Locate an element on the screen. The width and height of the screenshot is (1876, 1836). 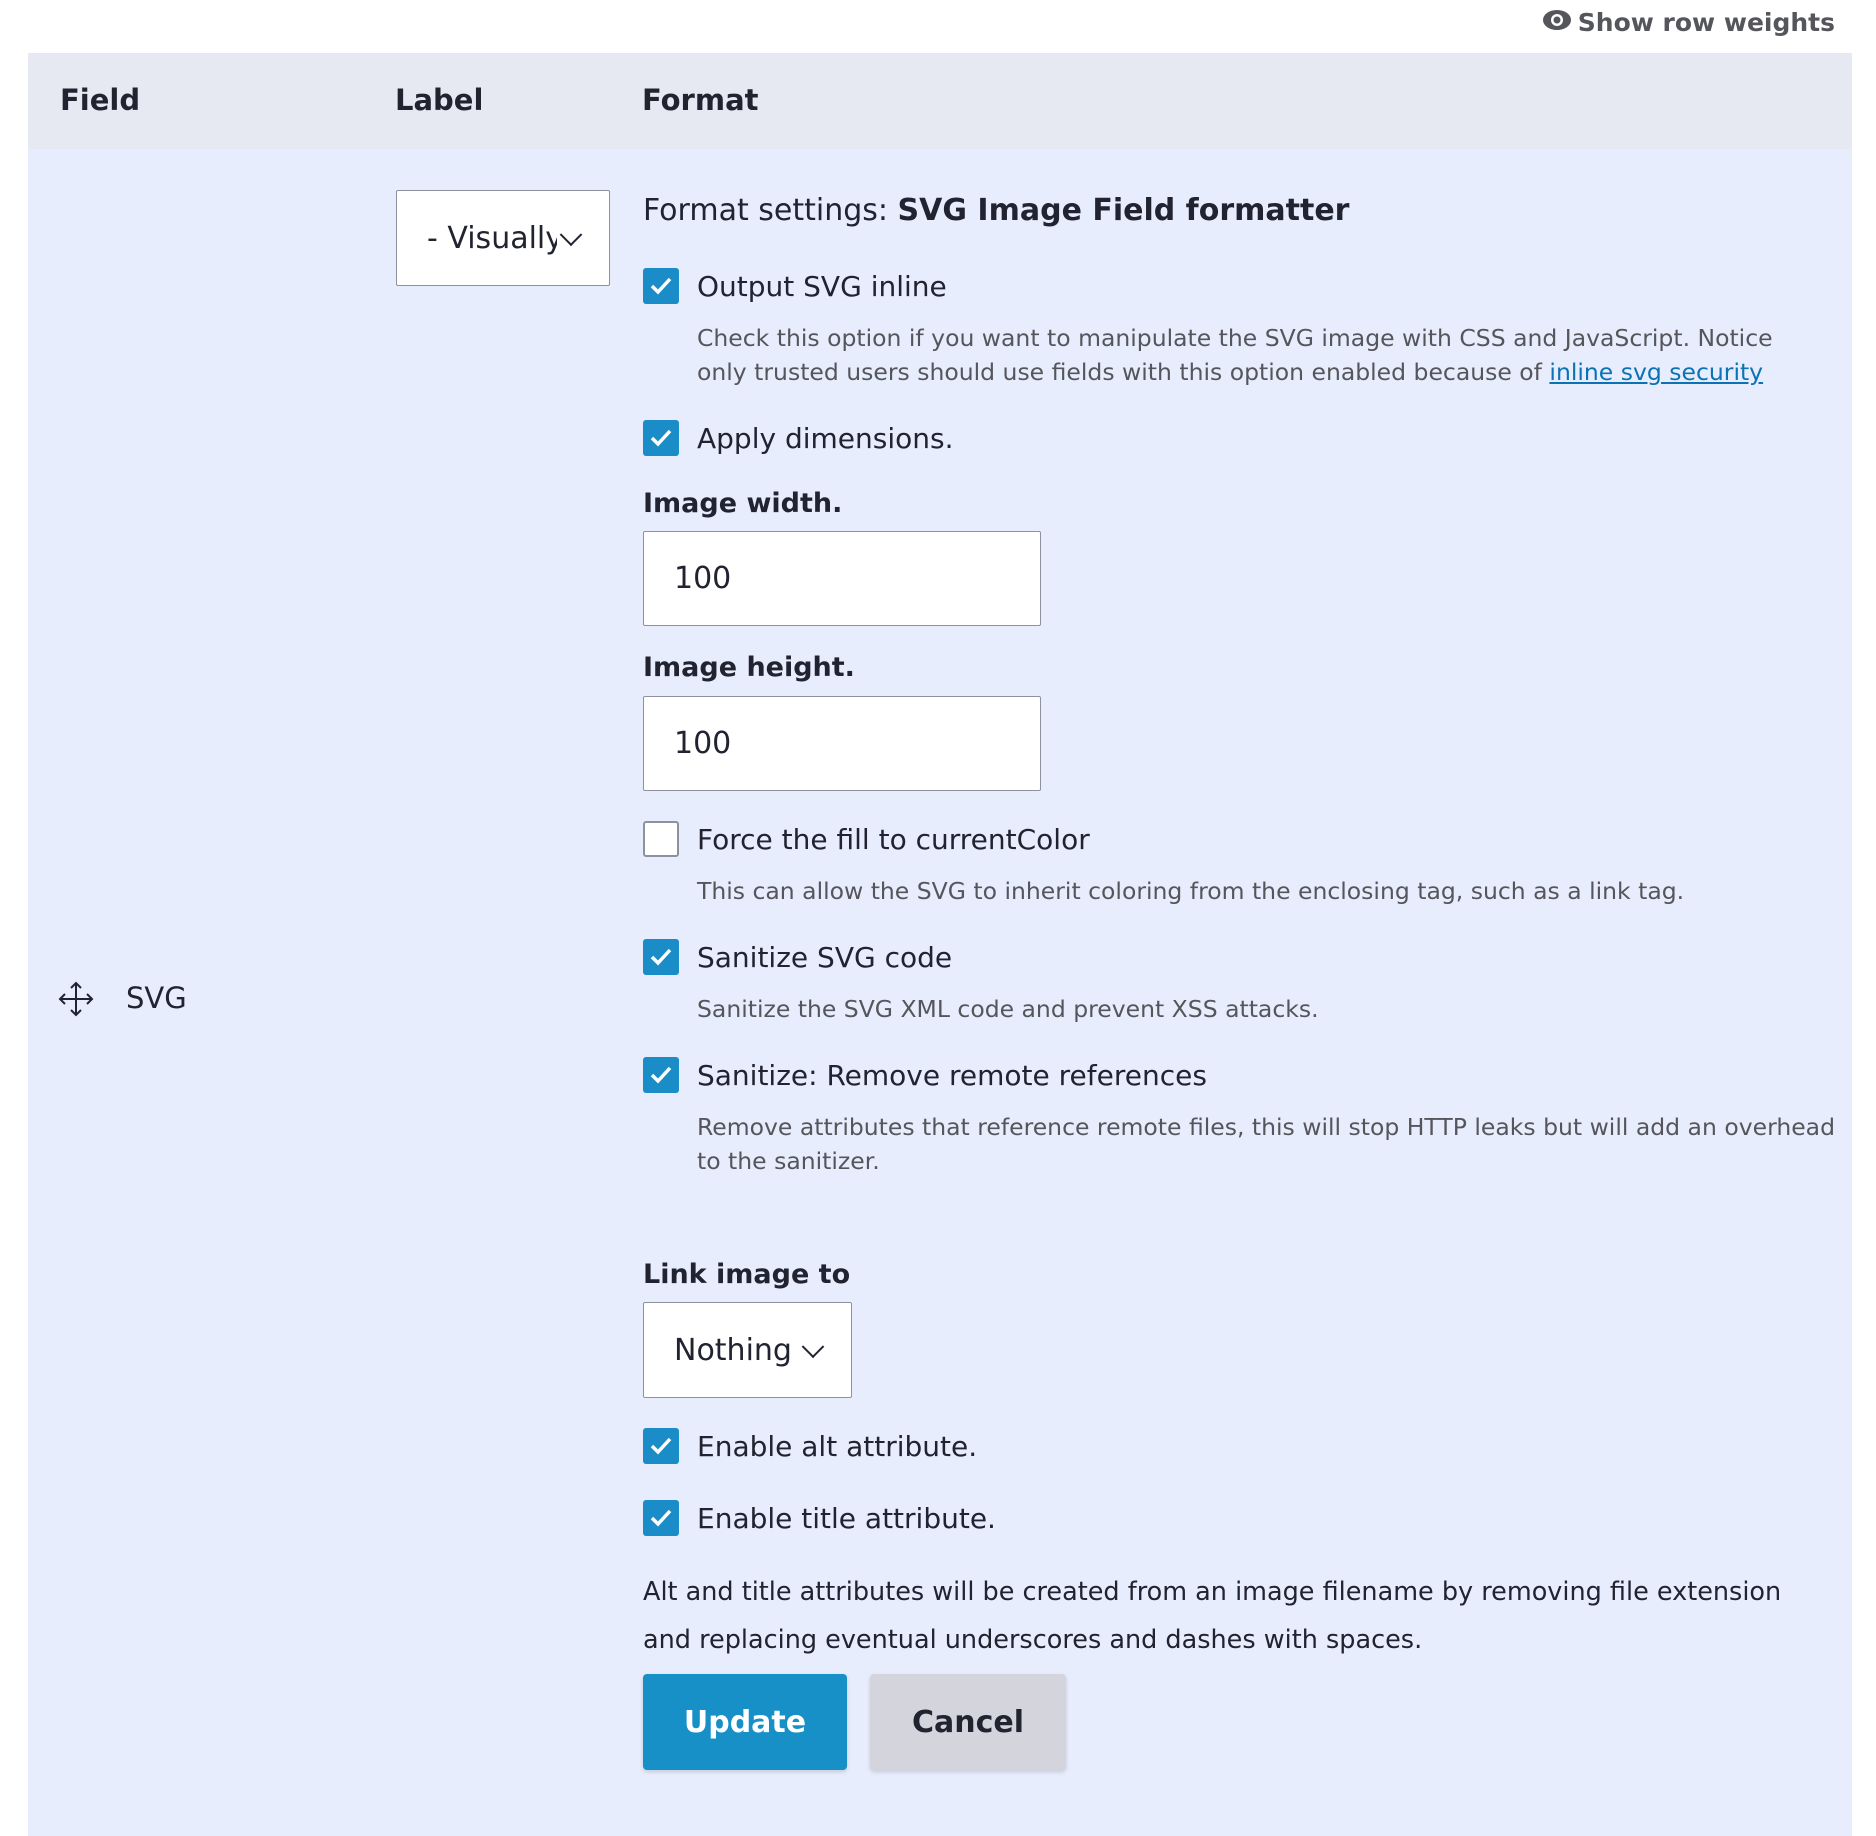
enable-alt-row: Enable alt attribute. is located at coordinates (810, 1446).